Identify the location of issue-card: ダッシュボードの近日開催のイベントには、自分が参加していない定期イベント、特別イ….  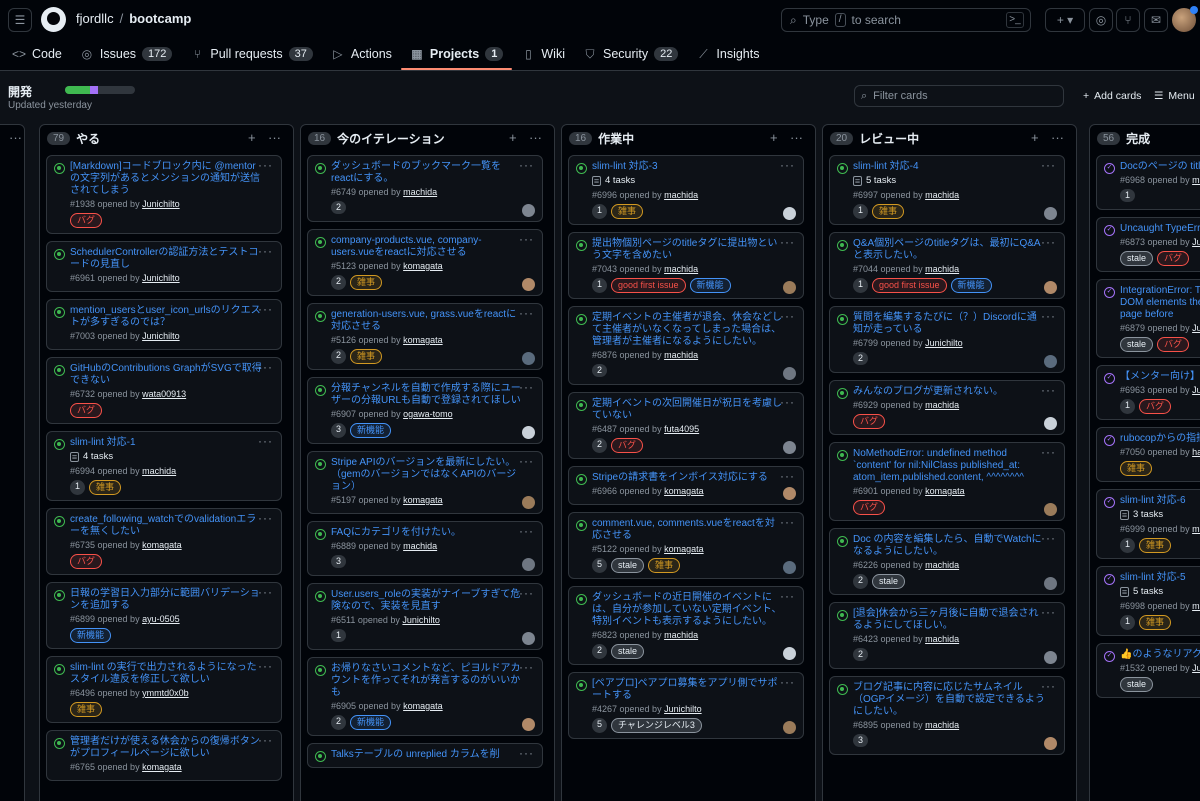
(686, 625).